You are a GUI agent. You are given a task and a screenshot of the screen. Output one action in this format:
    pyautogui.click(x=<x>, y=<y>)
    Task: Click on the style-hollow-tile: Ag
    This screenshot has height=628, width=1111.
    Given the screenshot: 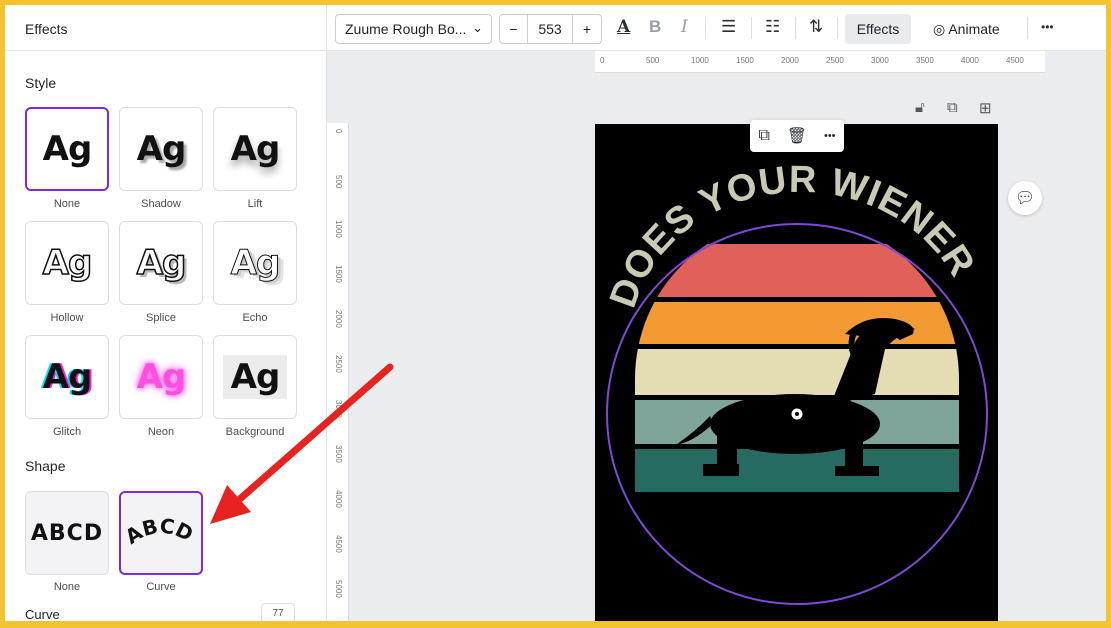 What is the action you would take?
    pyautogui.click(x=67, y=263)
    